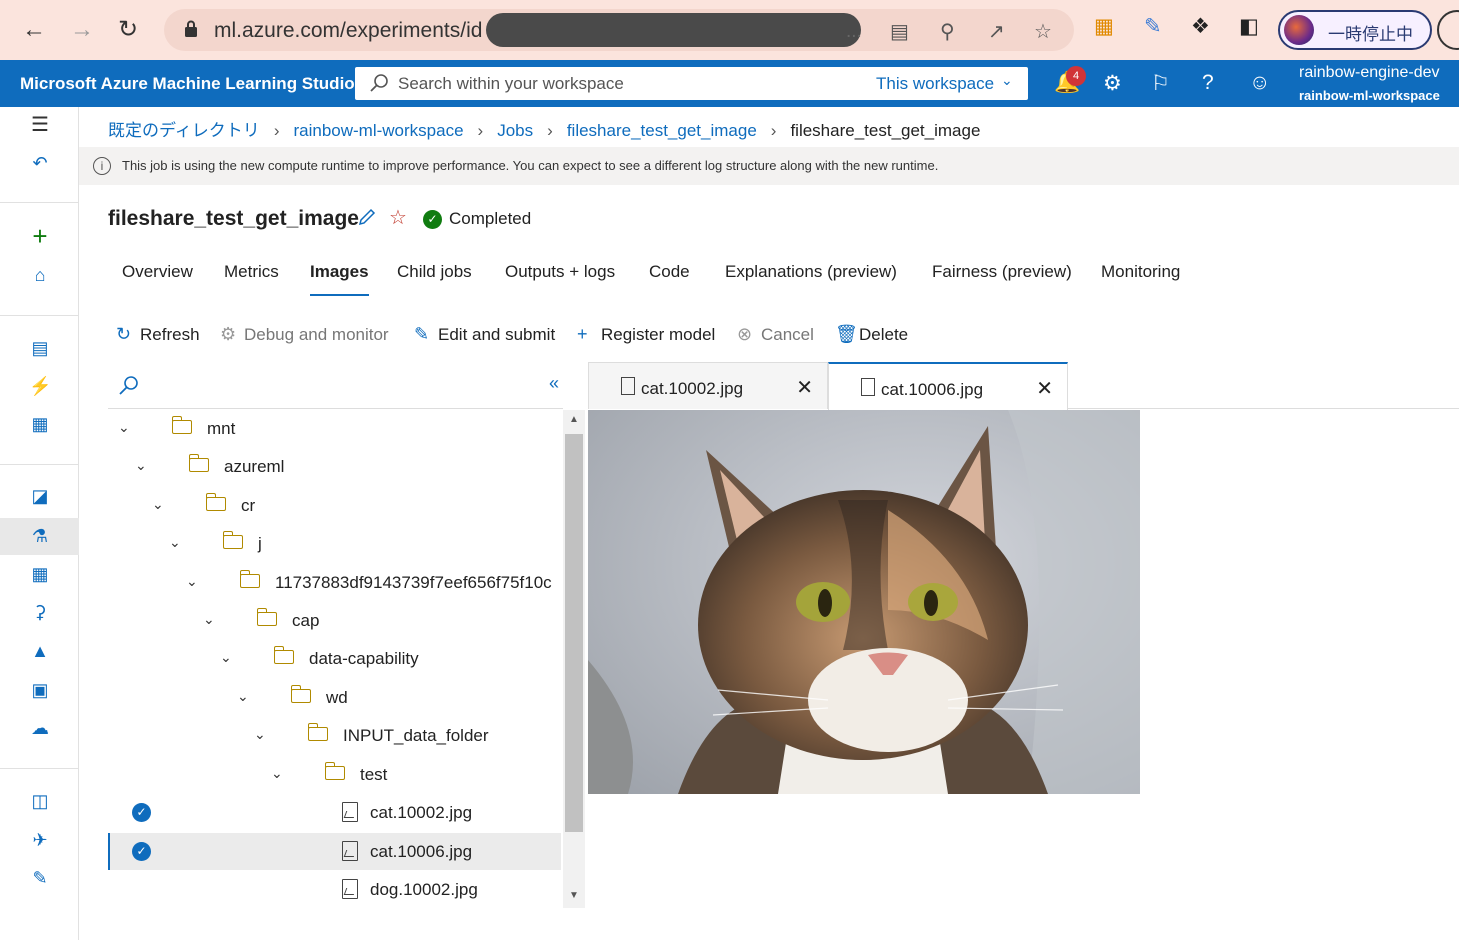 Image resolution: width=1459 pixels, height=940 pixels. Describe the element at coordinates (158, 334) in the screenshot. I see `refresh-button: ↻ Refresh` at that location.